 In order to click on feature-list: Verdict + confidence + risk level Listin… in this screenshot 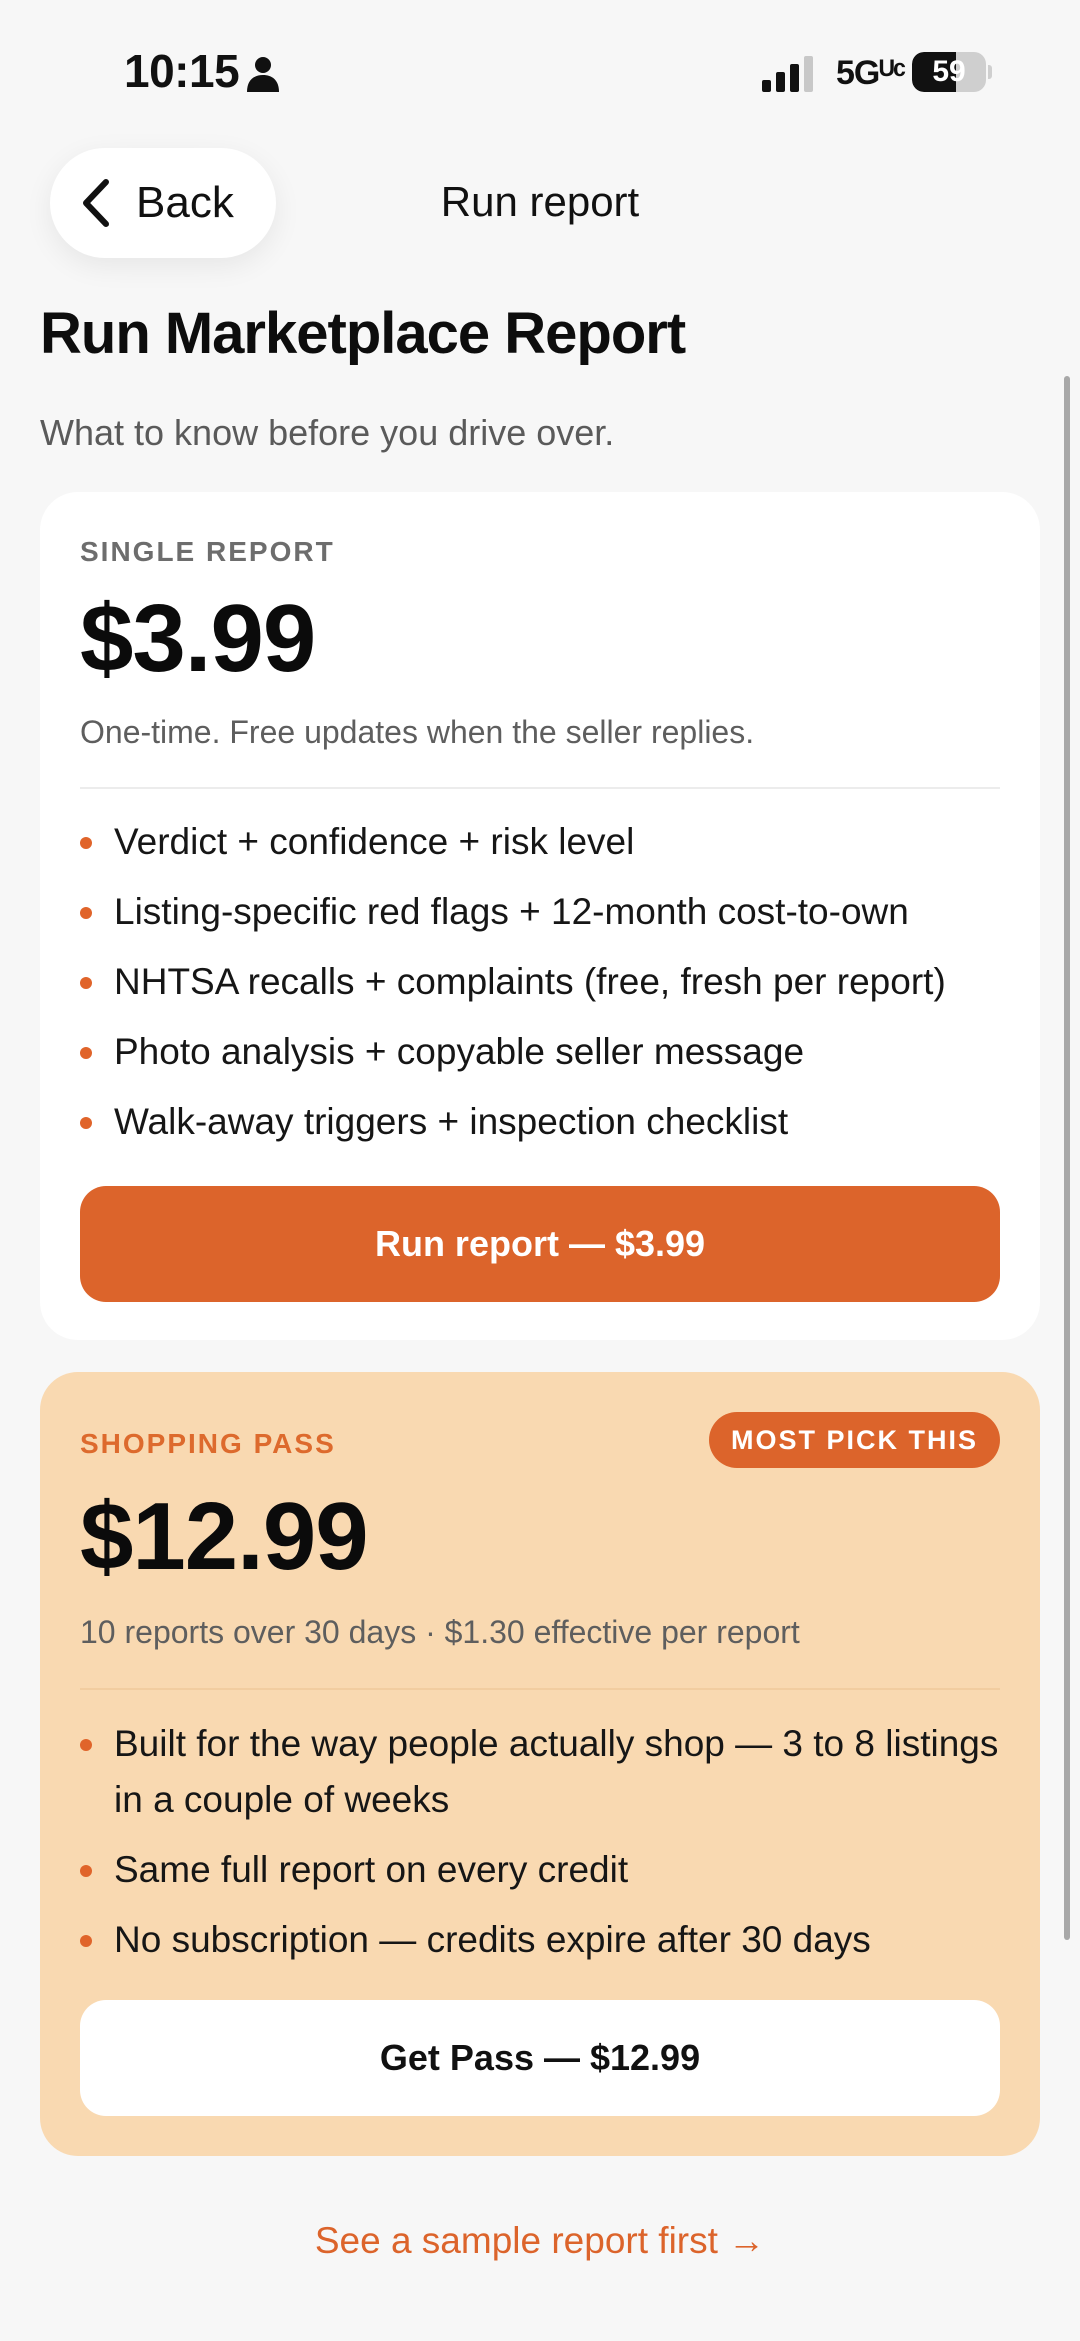, I will do `click(540, 989)`.